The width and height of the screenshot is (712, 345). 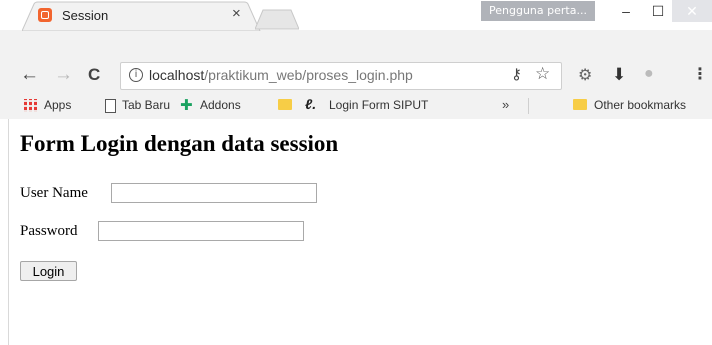 What do you see at coordinates (236, 13) in the screenshot?
I see `tab-close-icon: ×` at bounding box center [236, 13].